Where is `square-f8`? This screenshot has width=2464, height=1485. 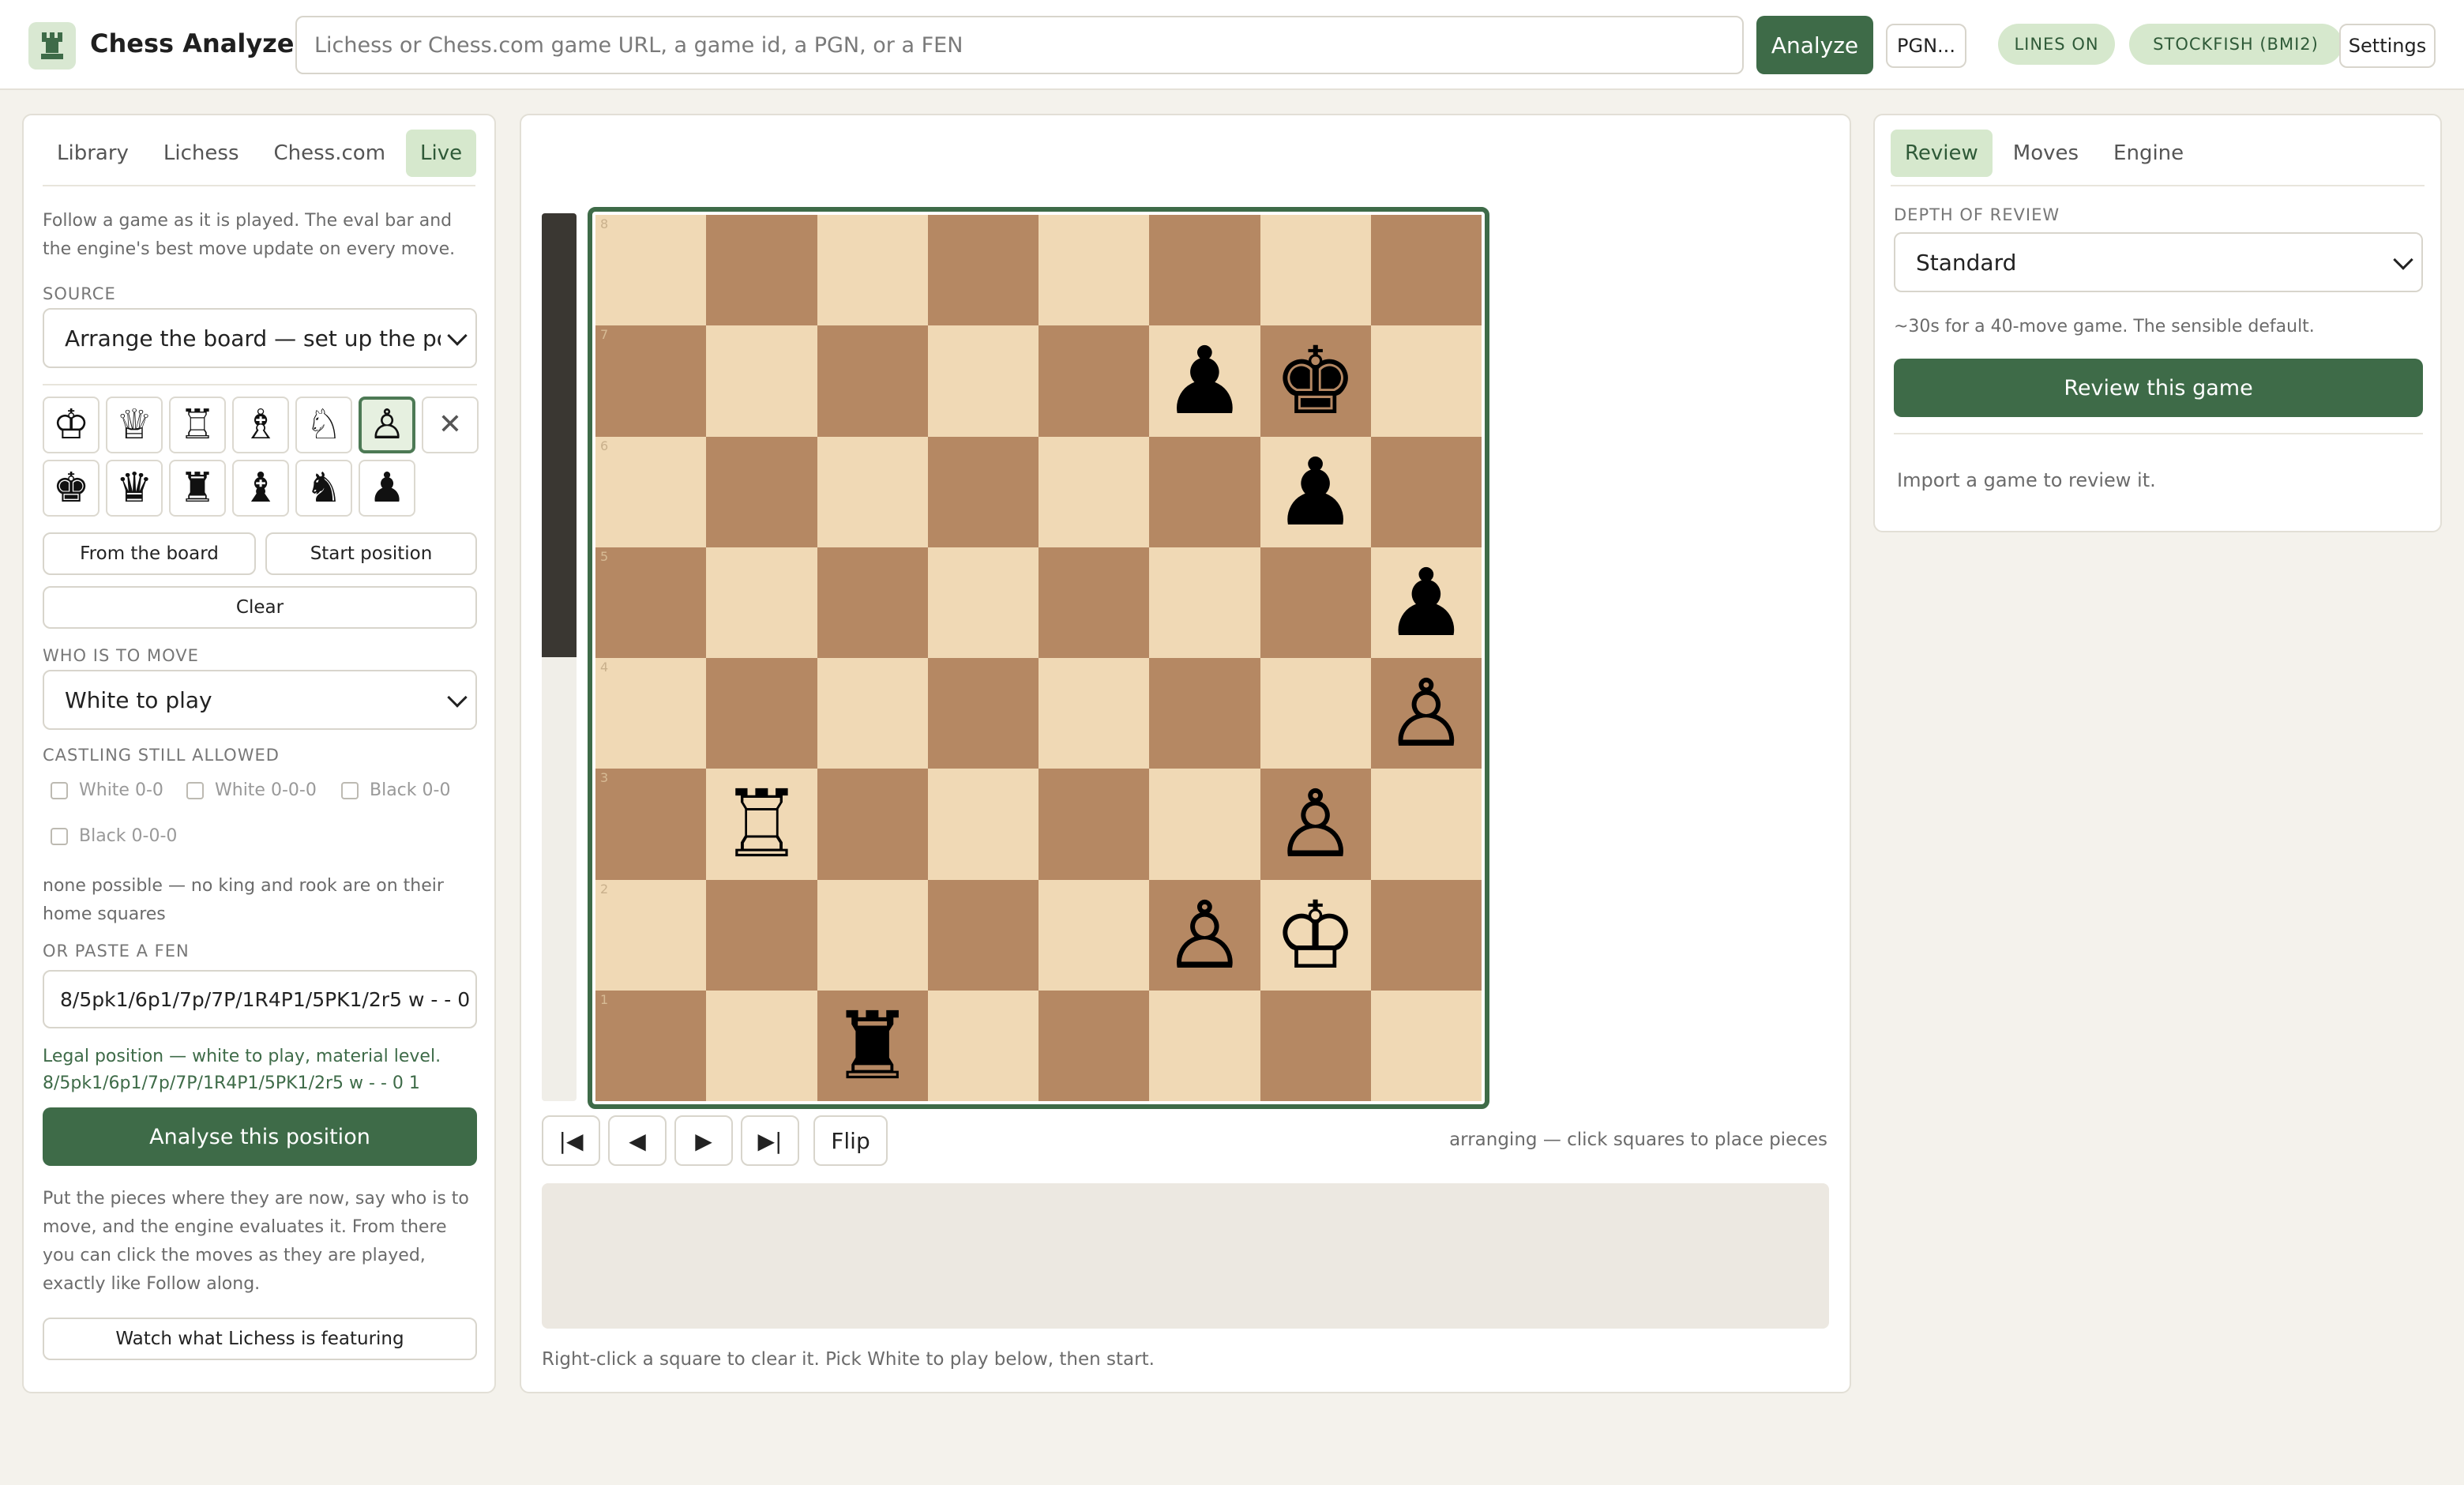 square-f8 is located at coordinates (1204, 270).